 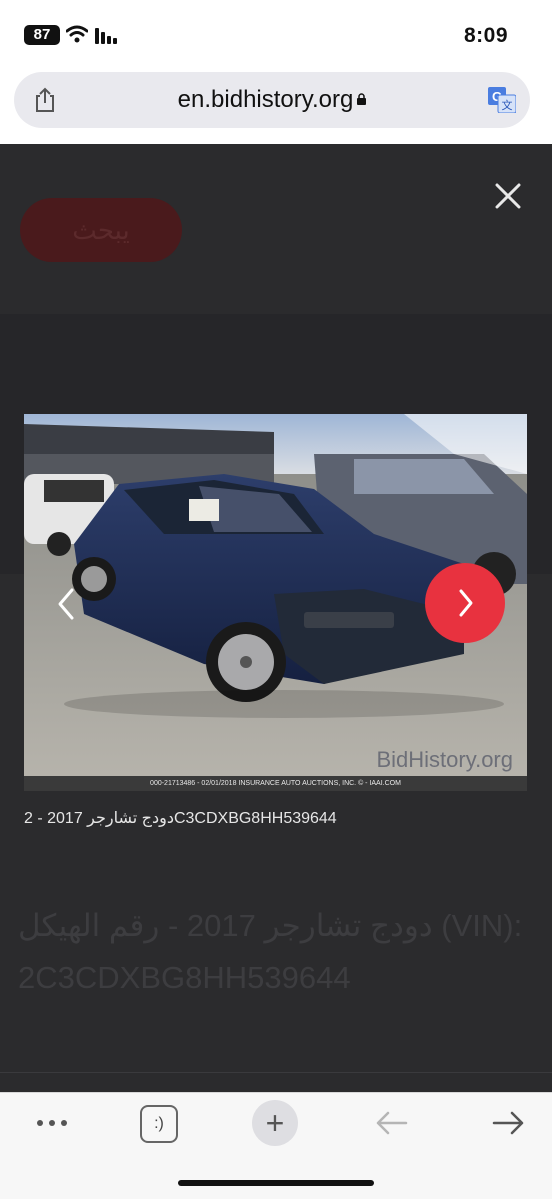 What do you see at coordinates (485, 35) in the screenshot?
I see `clock: 8:09` at bounding box center [485, 35].